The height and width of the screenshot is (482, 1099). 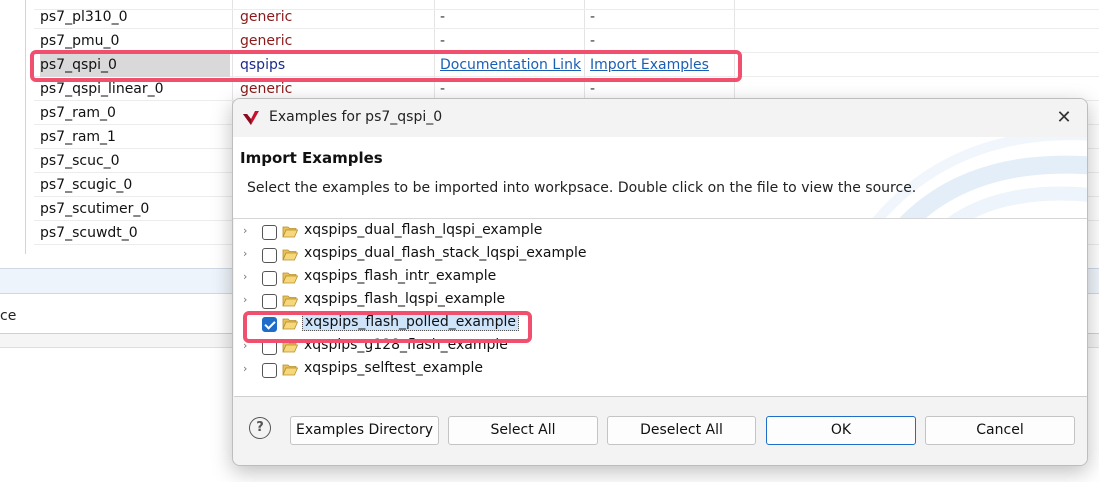 What do you see at coordinates (13, 127) in the screenshot?
I see `left-strip` at bounding box center [13, 127].